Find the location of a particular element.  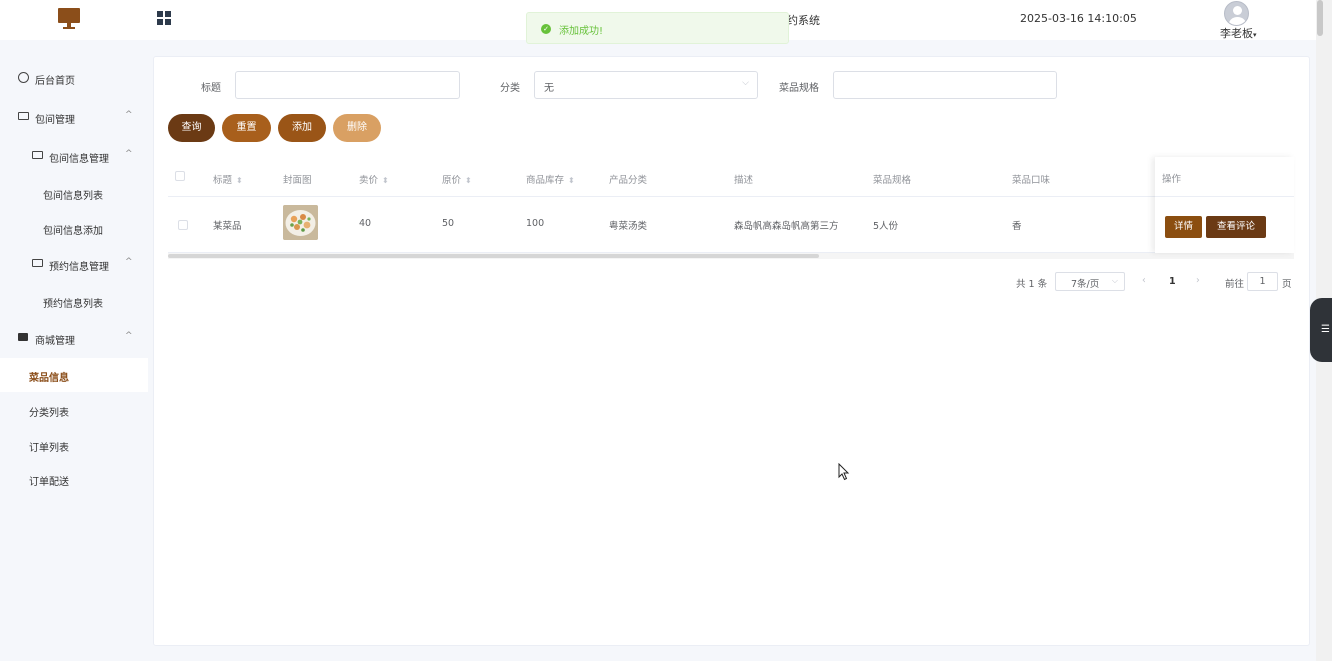

username-label: 李老板 is located at coordinates (1236, 33).